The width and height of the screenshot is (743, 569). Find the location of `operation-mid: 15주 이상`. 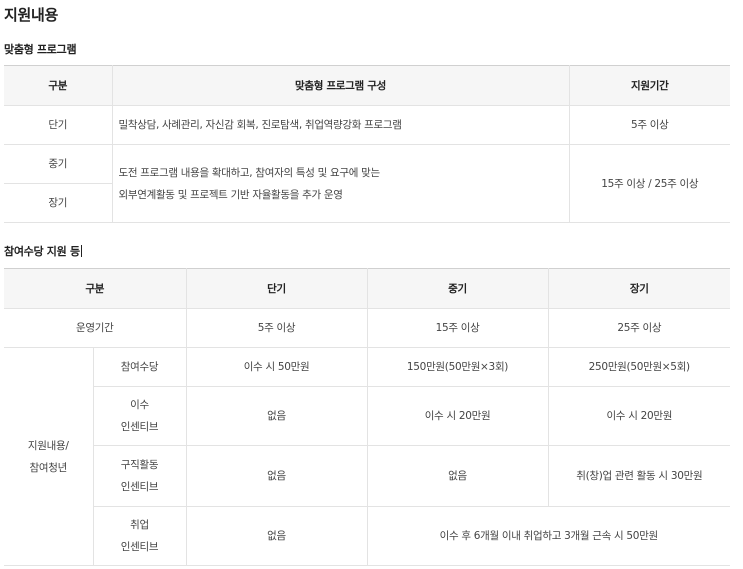

operation-mid: 15주 이상 is located at coordinates (457, 328).